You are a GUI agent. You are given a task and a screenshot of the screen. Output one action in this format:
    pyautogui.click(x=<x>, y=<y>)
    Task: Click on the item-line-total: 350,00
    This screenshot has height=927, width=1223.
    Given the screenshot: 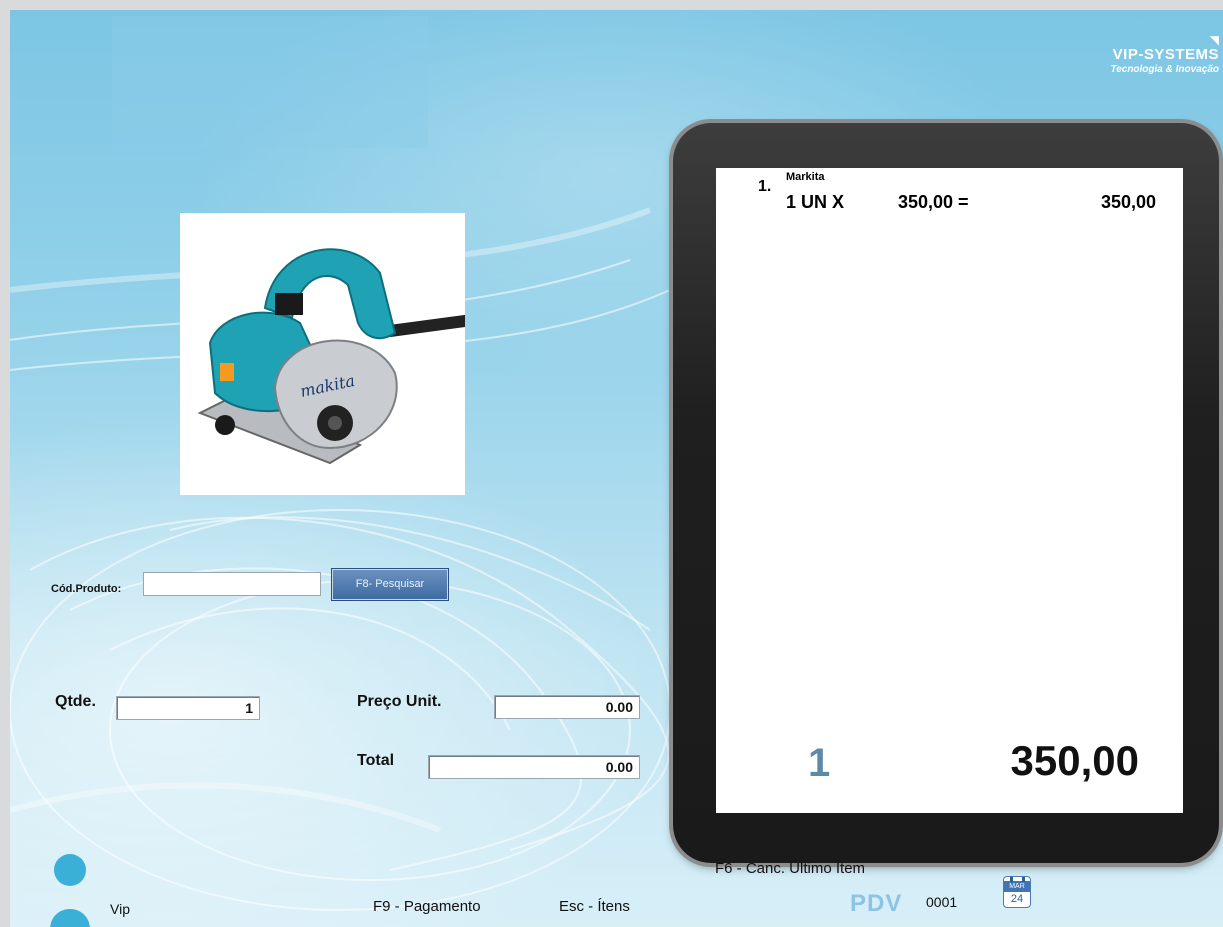 What is the action you would take?
    pyautogui.click(x=1128, y=202)
    